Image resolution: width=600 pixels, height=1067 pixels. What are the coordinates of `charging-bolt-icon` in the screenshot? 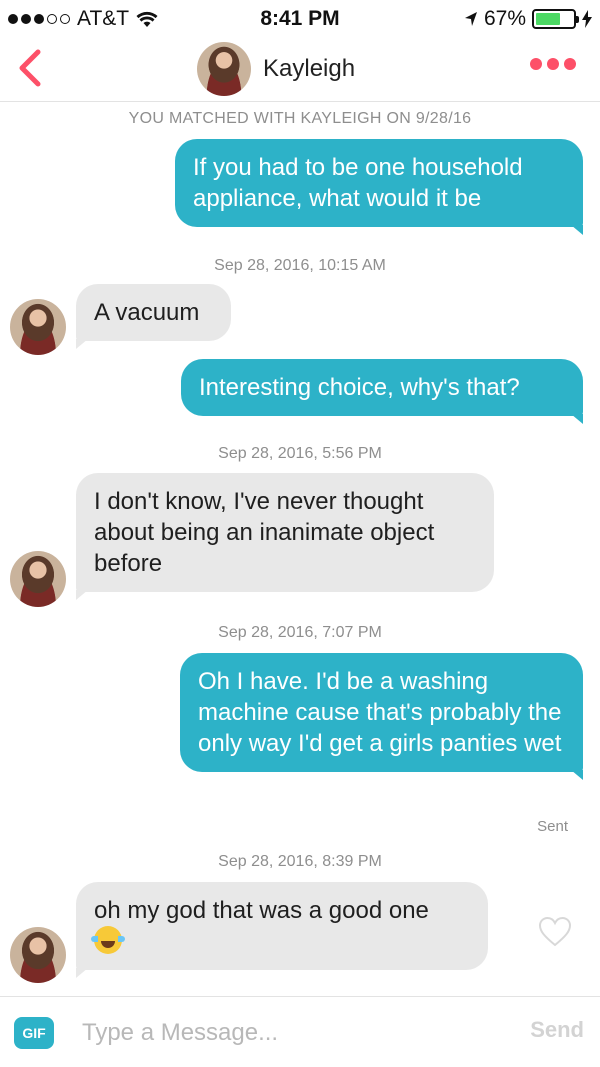 It's located at (587, 19).